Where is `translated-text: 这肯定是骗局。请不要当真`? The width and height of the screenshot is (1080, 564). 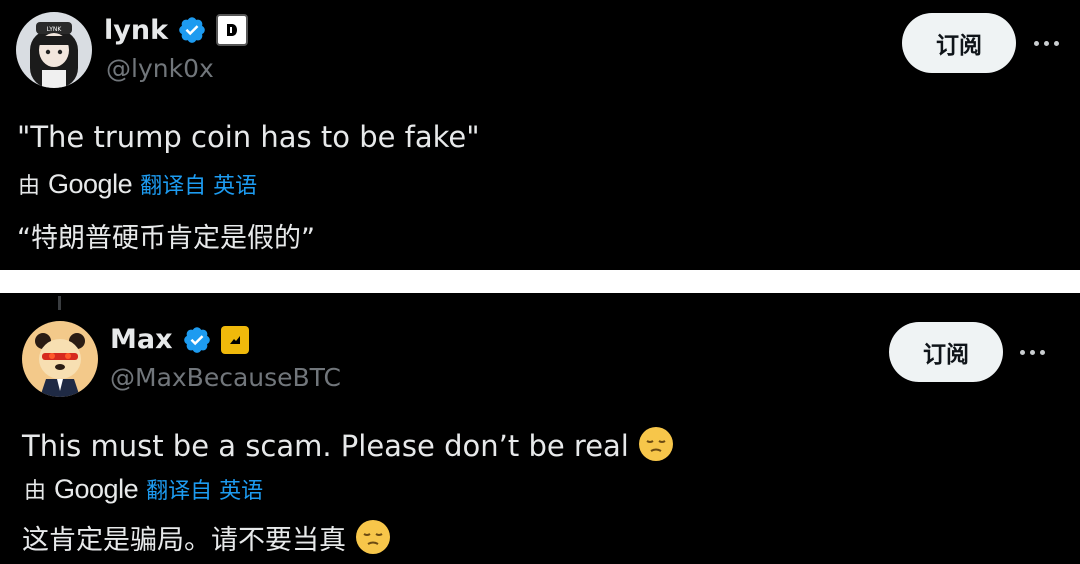 translated-text: 这肯定是骗局。请不要当真 is located at coordinates (206, 537).